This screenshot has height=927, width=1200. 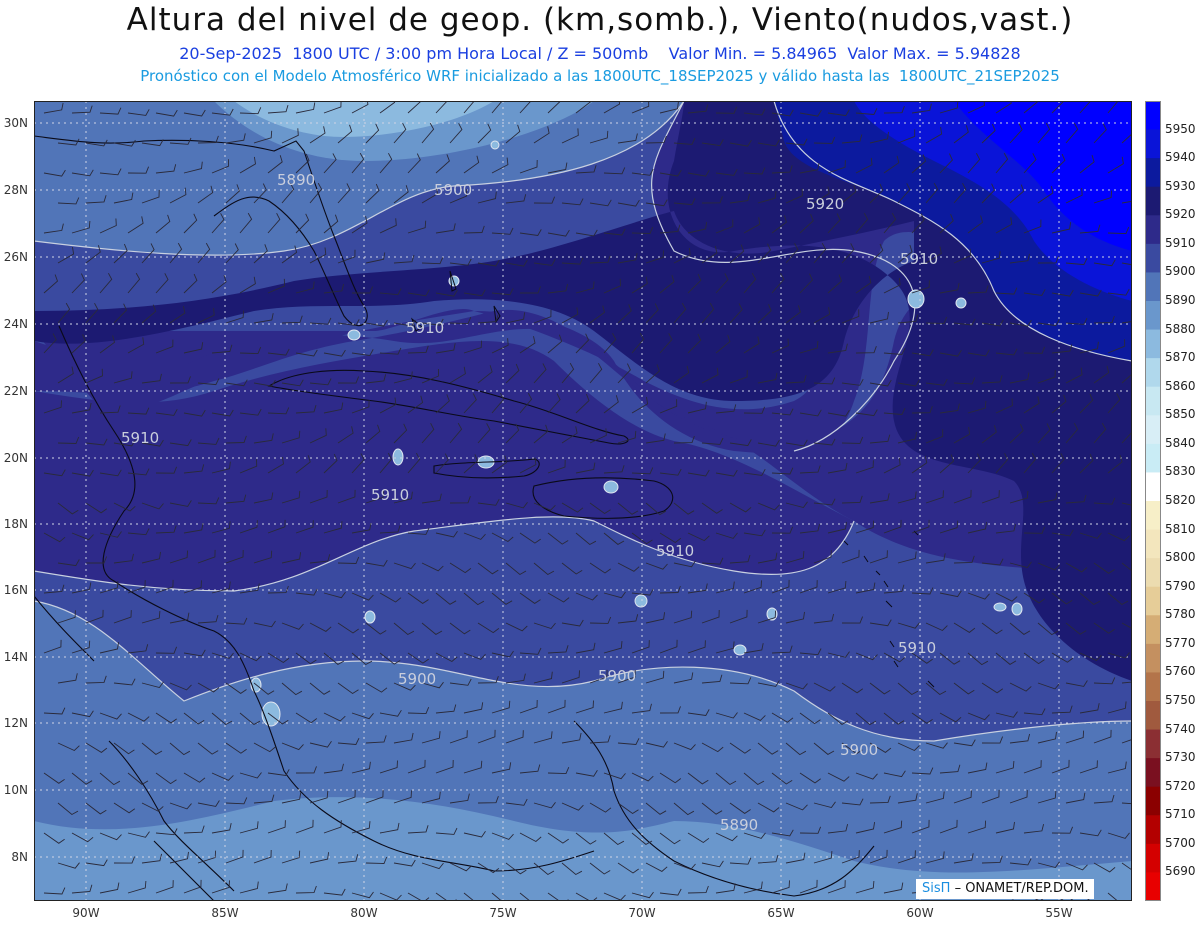 I want to click on color-scale-label: 5750, so click(x=1180, y=700).